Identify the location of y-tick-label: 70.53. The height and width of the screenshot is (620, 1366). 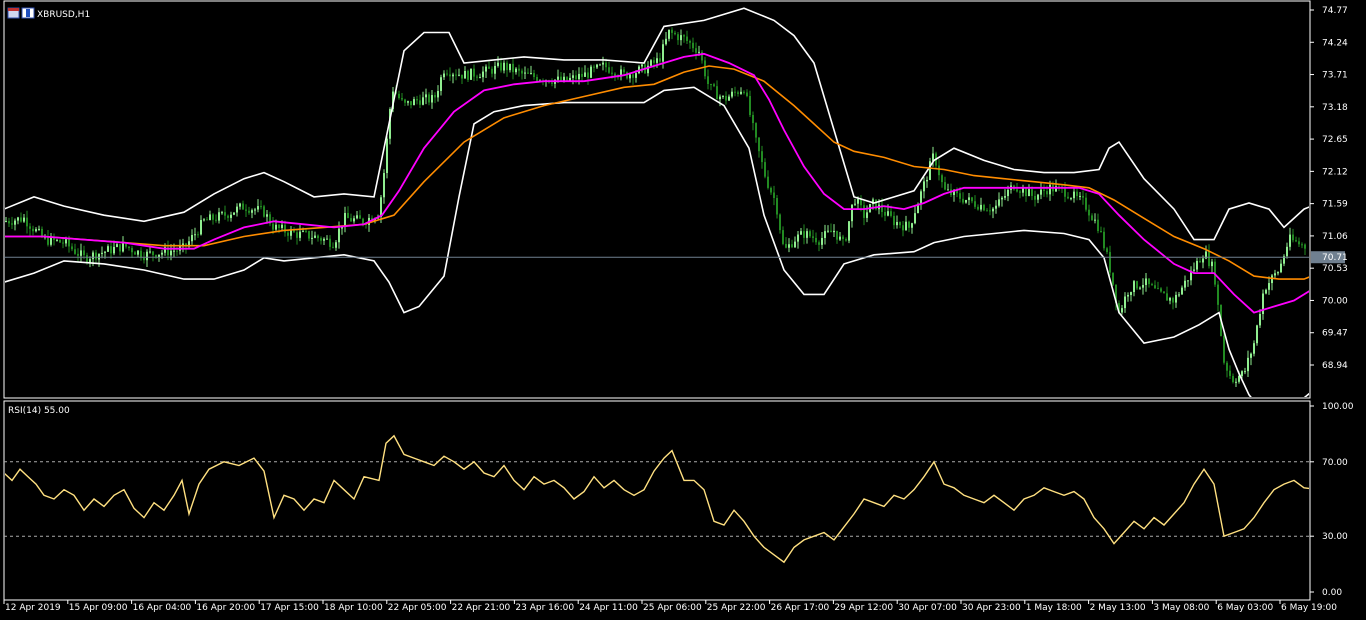
(1335, 269).